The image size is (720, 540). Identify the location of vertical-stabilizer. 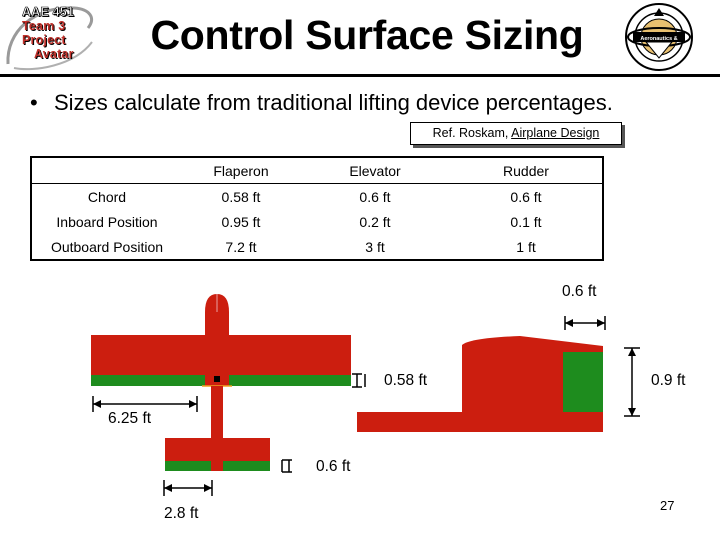
(532, 374).